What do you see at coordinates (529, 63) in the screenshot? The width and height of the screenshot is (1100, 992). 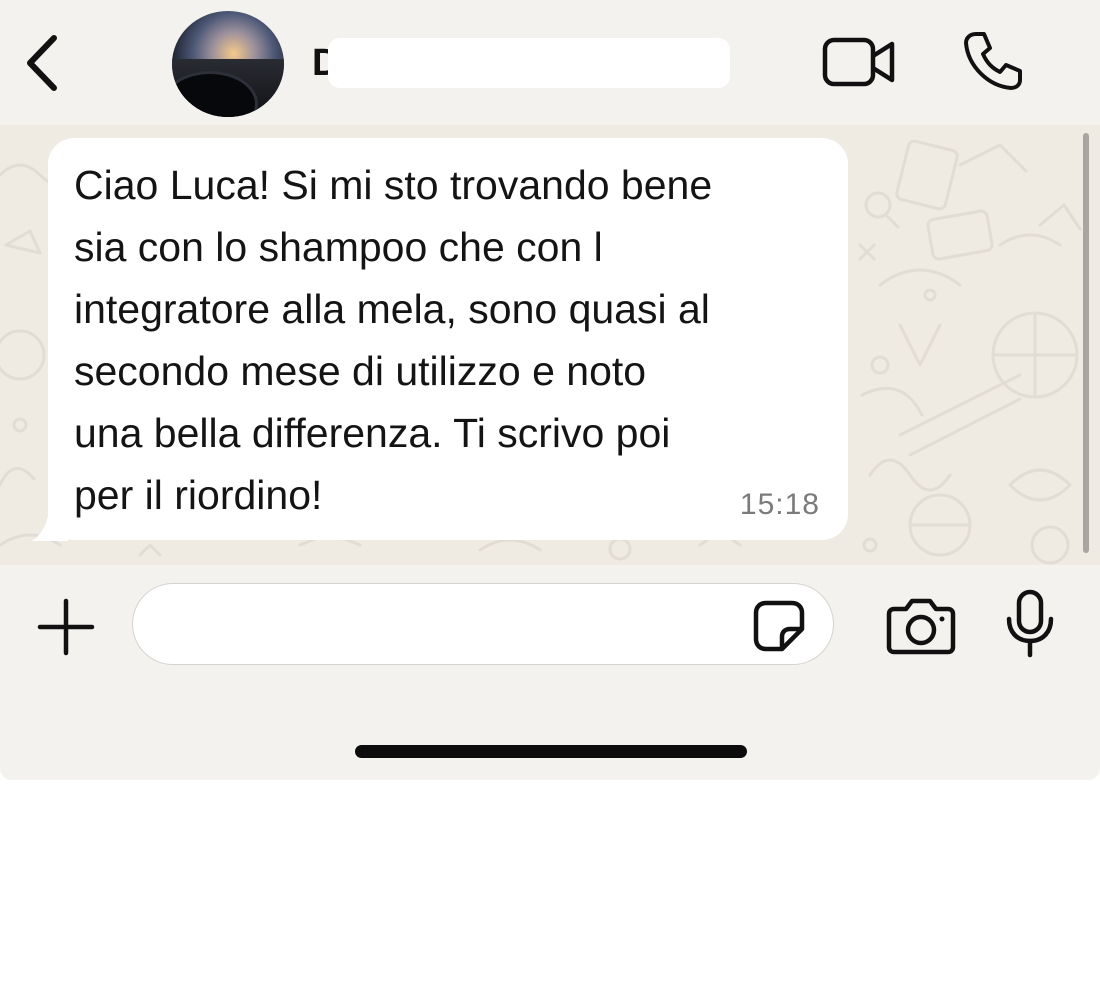 I see `contact-name-redaction` at bounding box center [529, 63].